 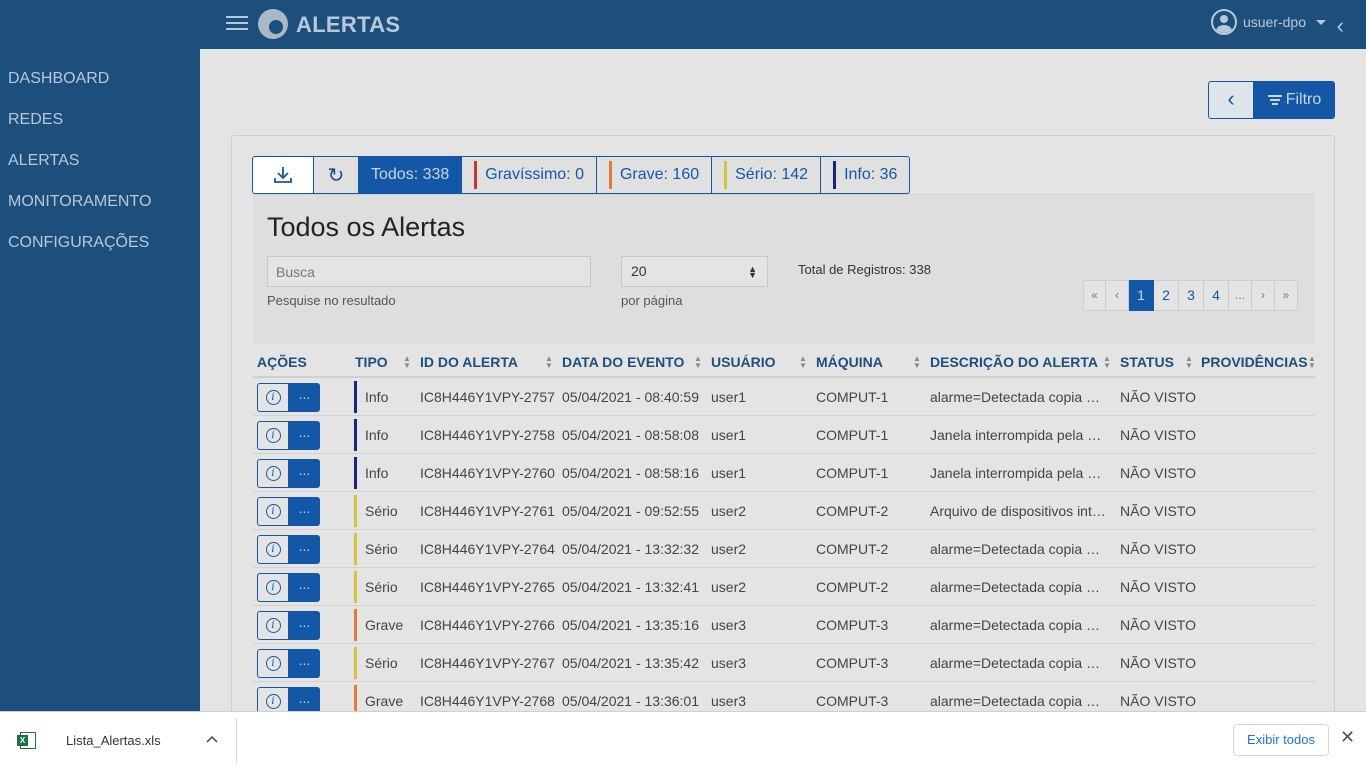 I want to click on filter-icon, so click(x=1274, y=100).